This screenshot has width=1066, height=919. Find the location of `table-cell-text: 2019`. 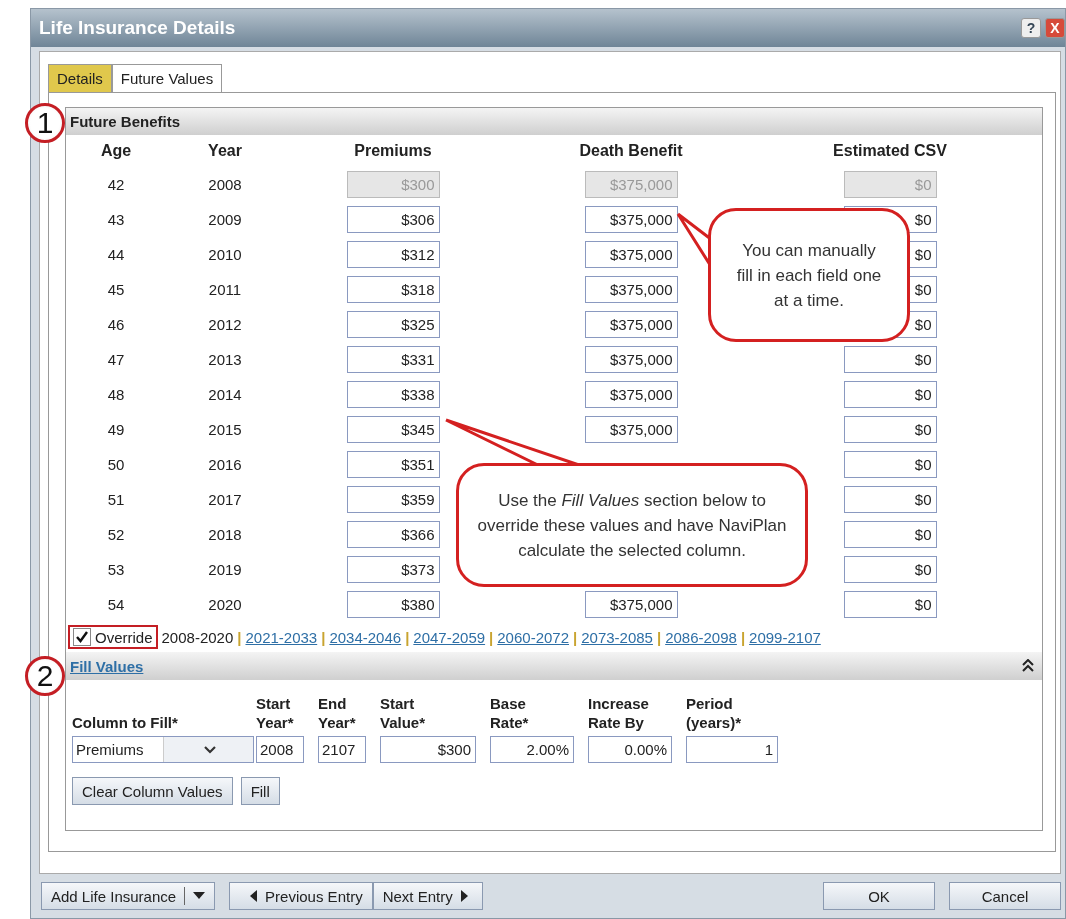

table-cell-text: 2019 is located at coordinates (225, 569).